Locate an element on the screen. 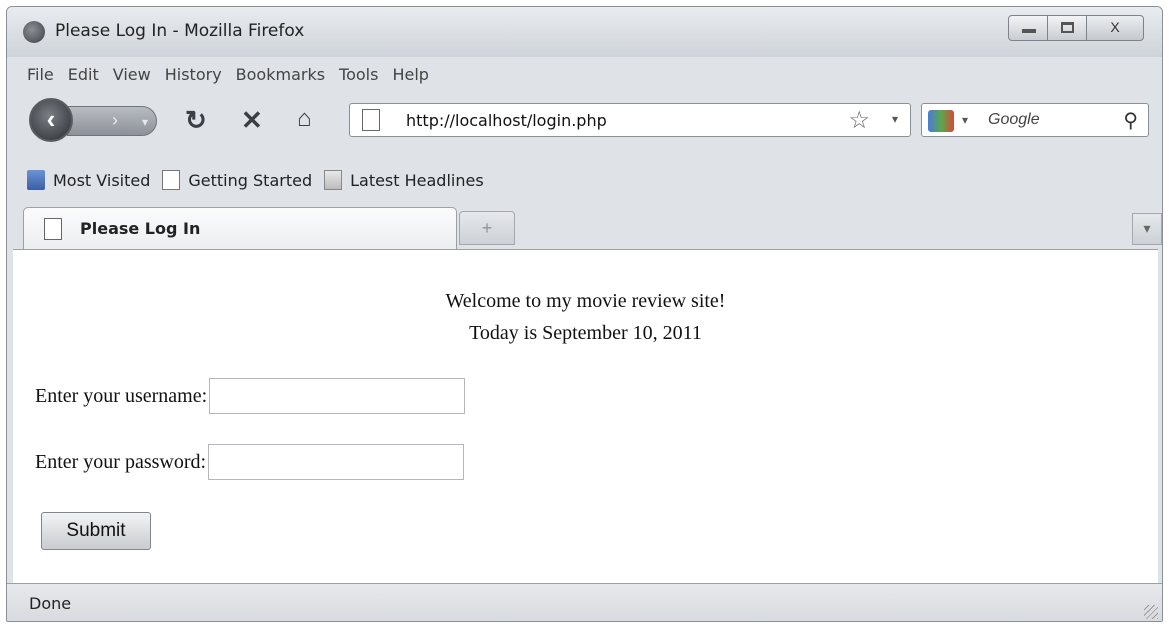  search-engine-dropdown-icon: ▾ is located at coordinates (965, 120).